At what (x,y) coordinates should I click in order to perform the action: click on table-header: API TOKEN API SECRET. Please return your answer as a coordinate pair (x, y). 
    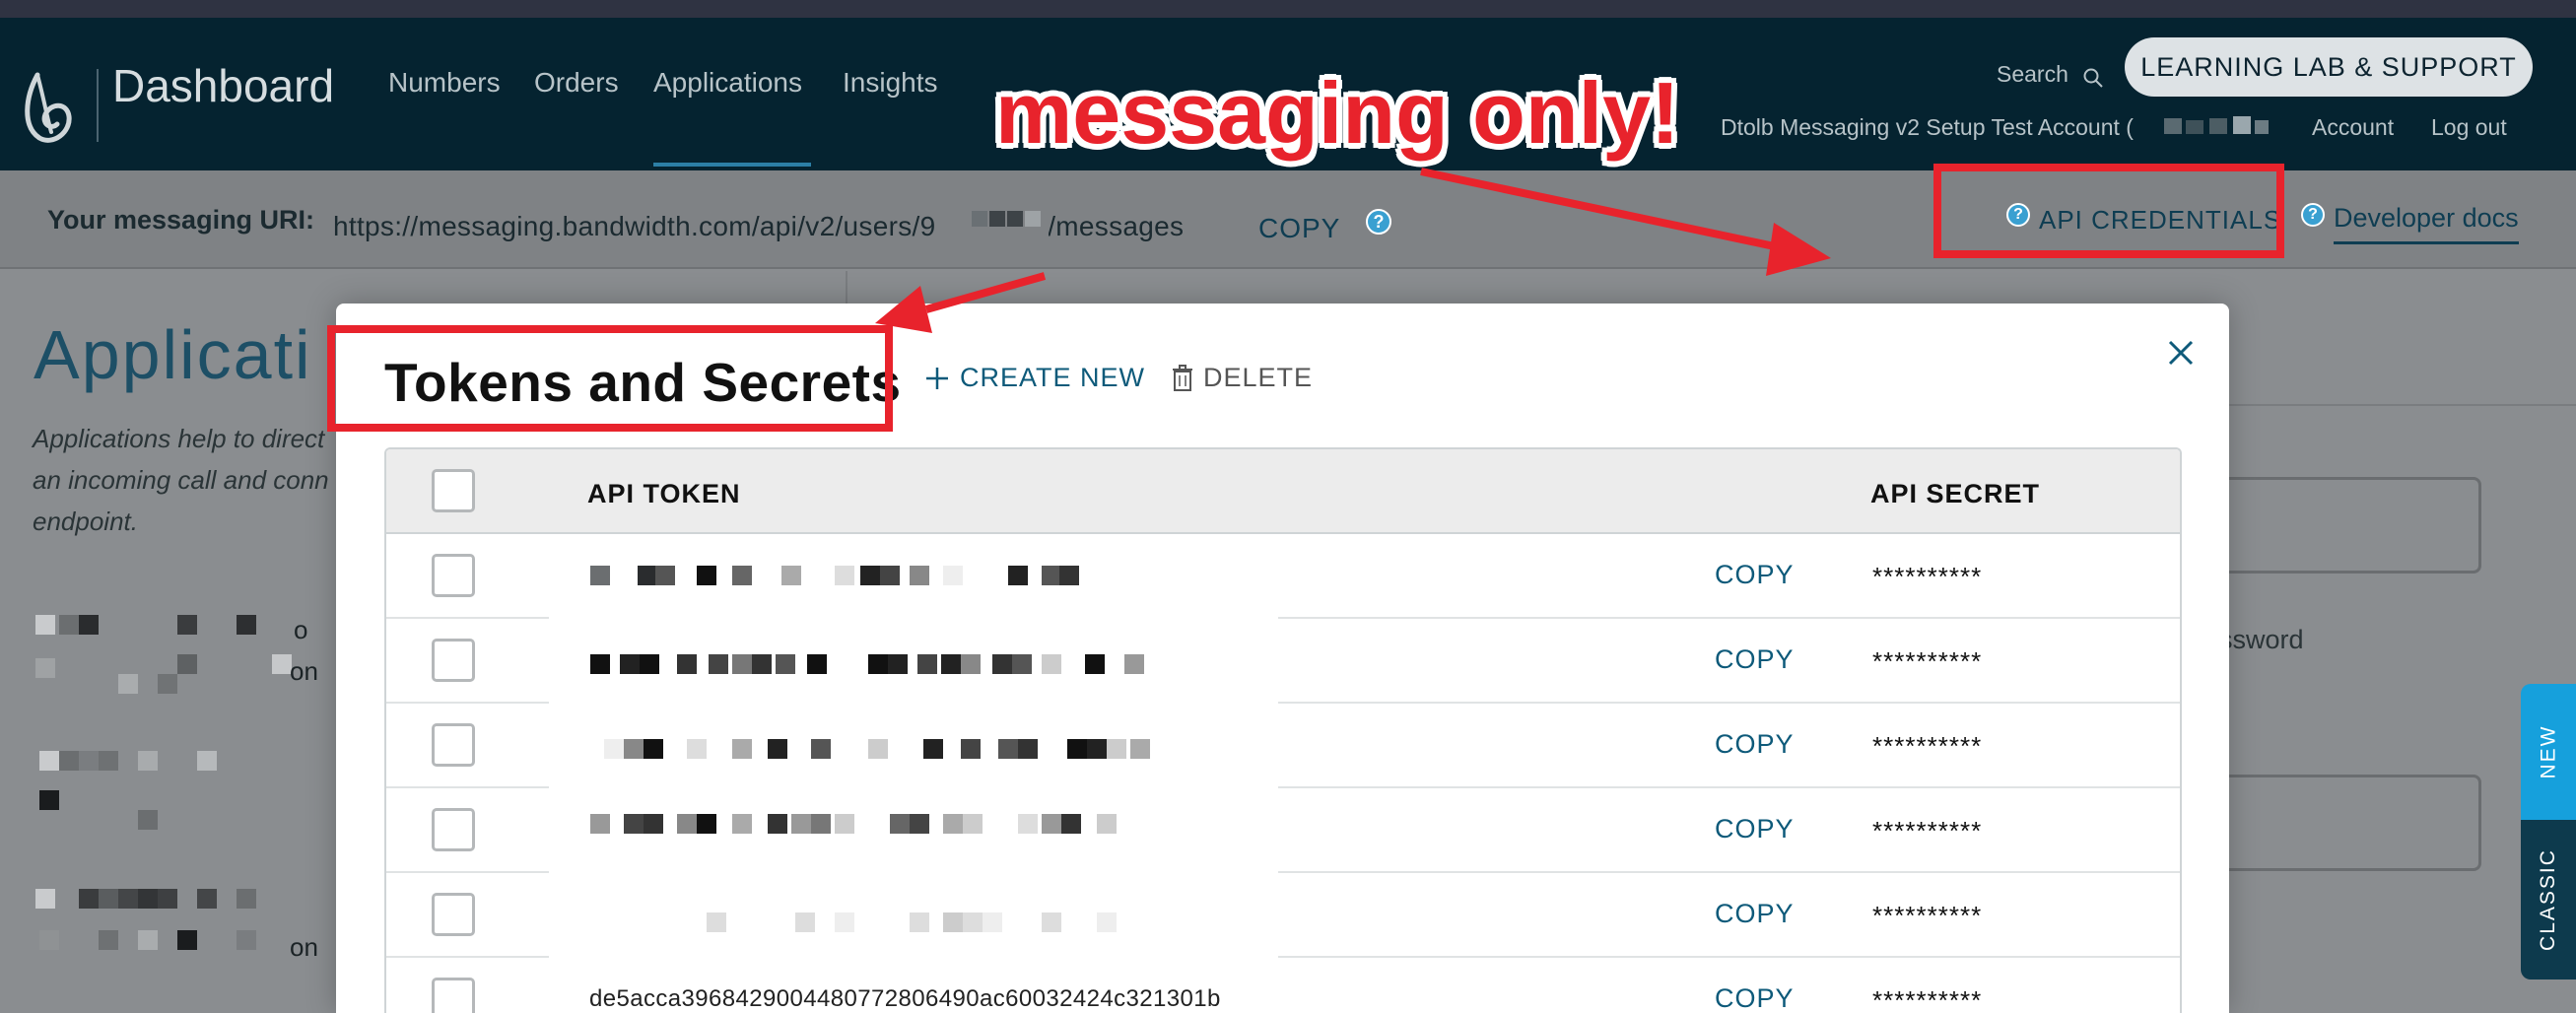
    Looking at the image, I should click on (1283, 492).